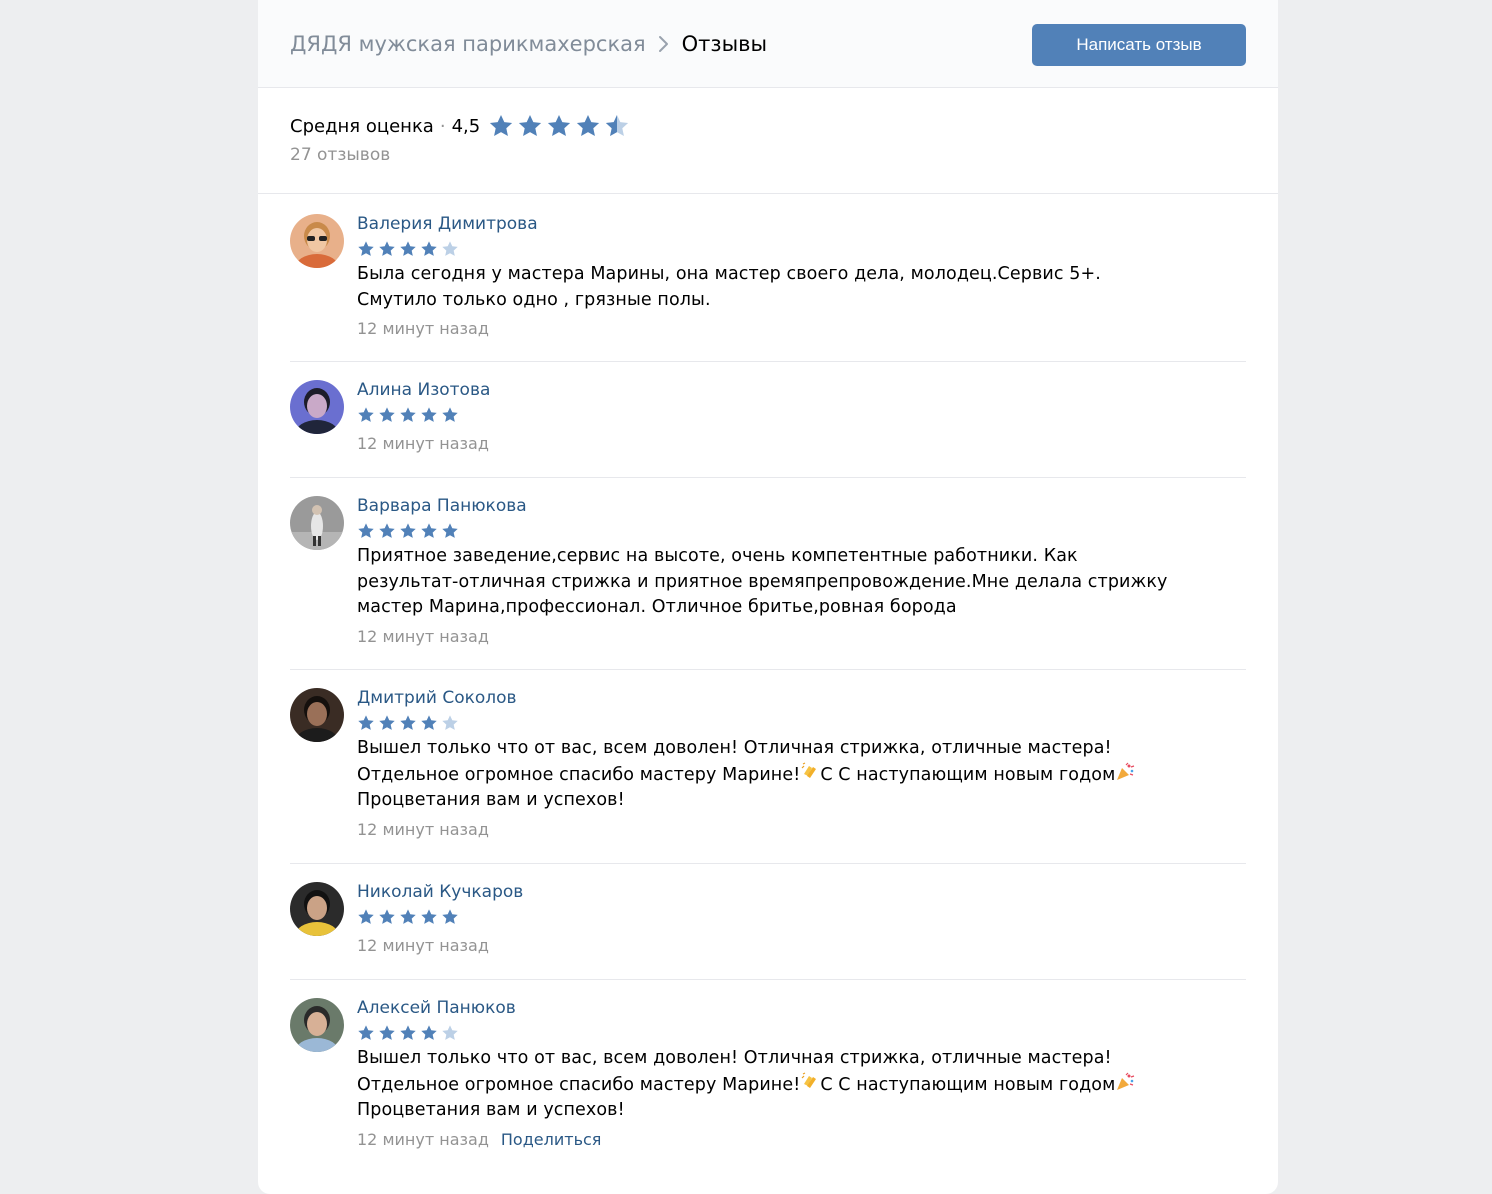 The width and height of the screenshot is (1492, 1194). What do you see at coordinates (551, 1139) in the screenshot?
I see `share-link: Поделиться` at bounding box center [551, 1139].